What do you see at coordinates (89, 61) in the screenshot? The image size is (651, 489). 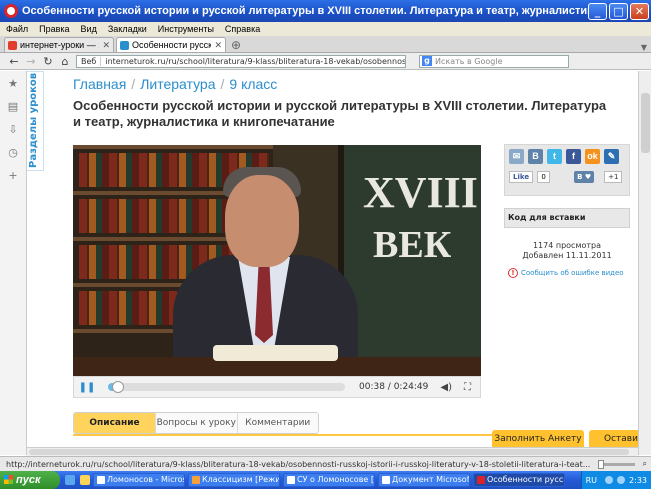 I see `web-label: Веб` at bounding box center [89, 61].